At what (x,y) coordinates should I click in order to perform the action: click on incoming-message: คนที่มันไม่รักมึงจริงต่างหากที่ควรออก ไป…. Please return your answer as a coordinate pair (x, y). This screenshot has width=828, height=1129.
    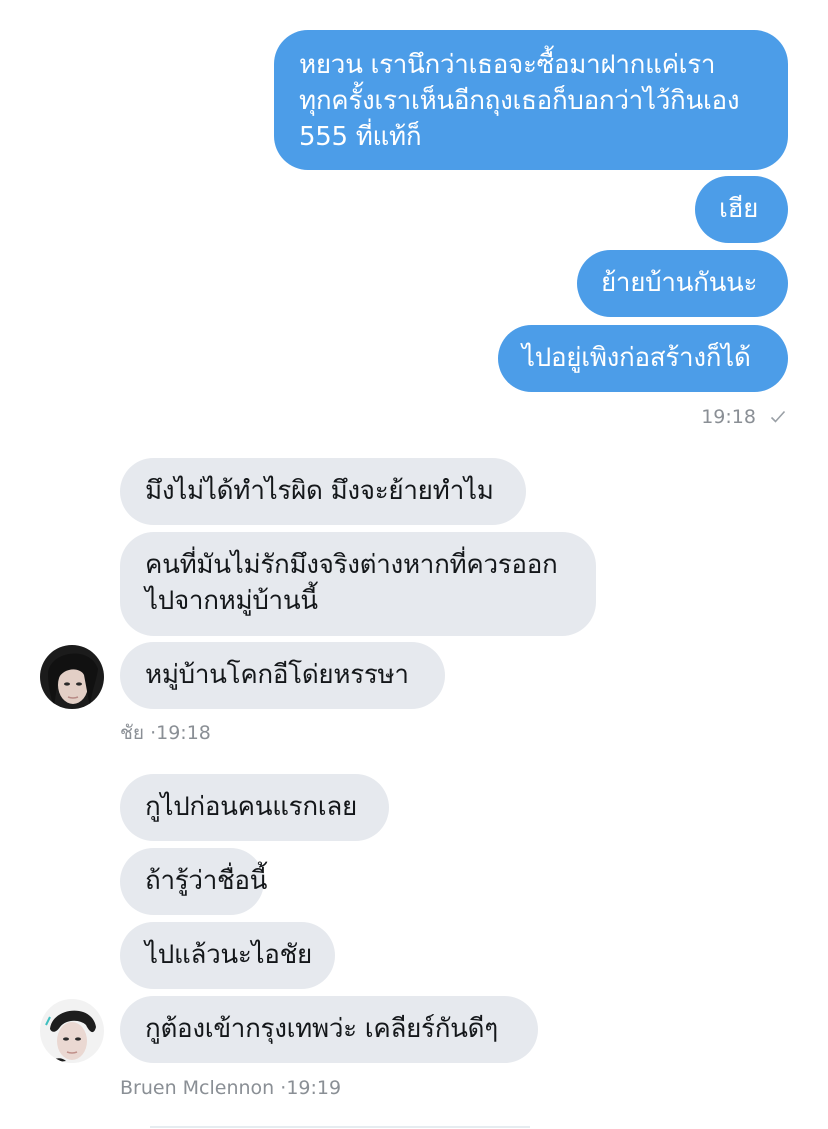
    Looking at the image, I should click on (358, 584).